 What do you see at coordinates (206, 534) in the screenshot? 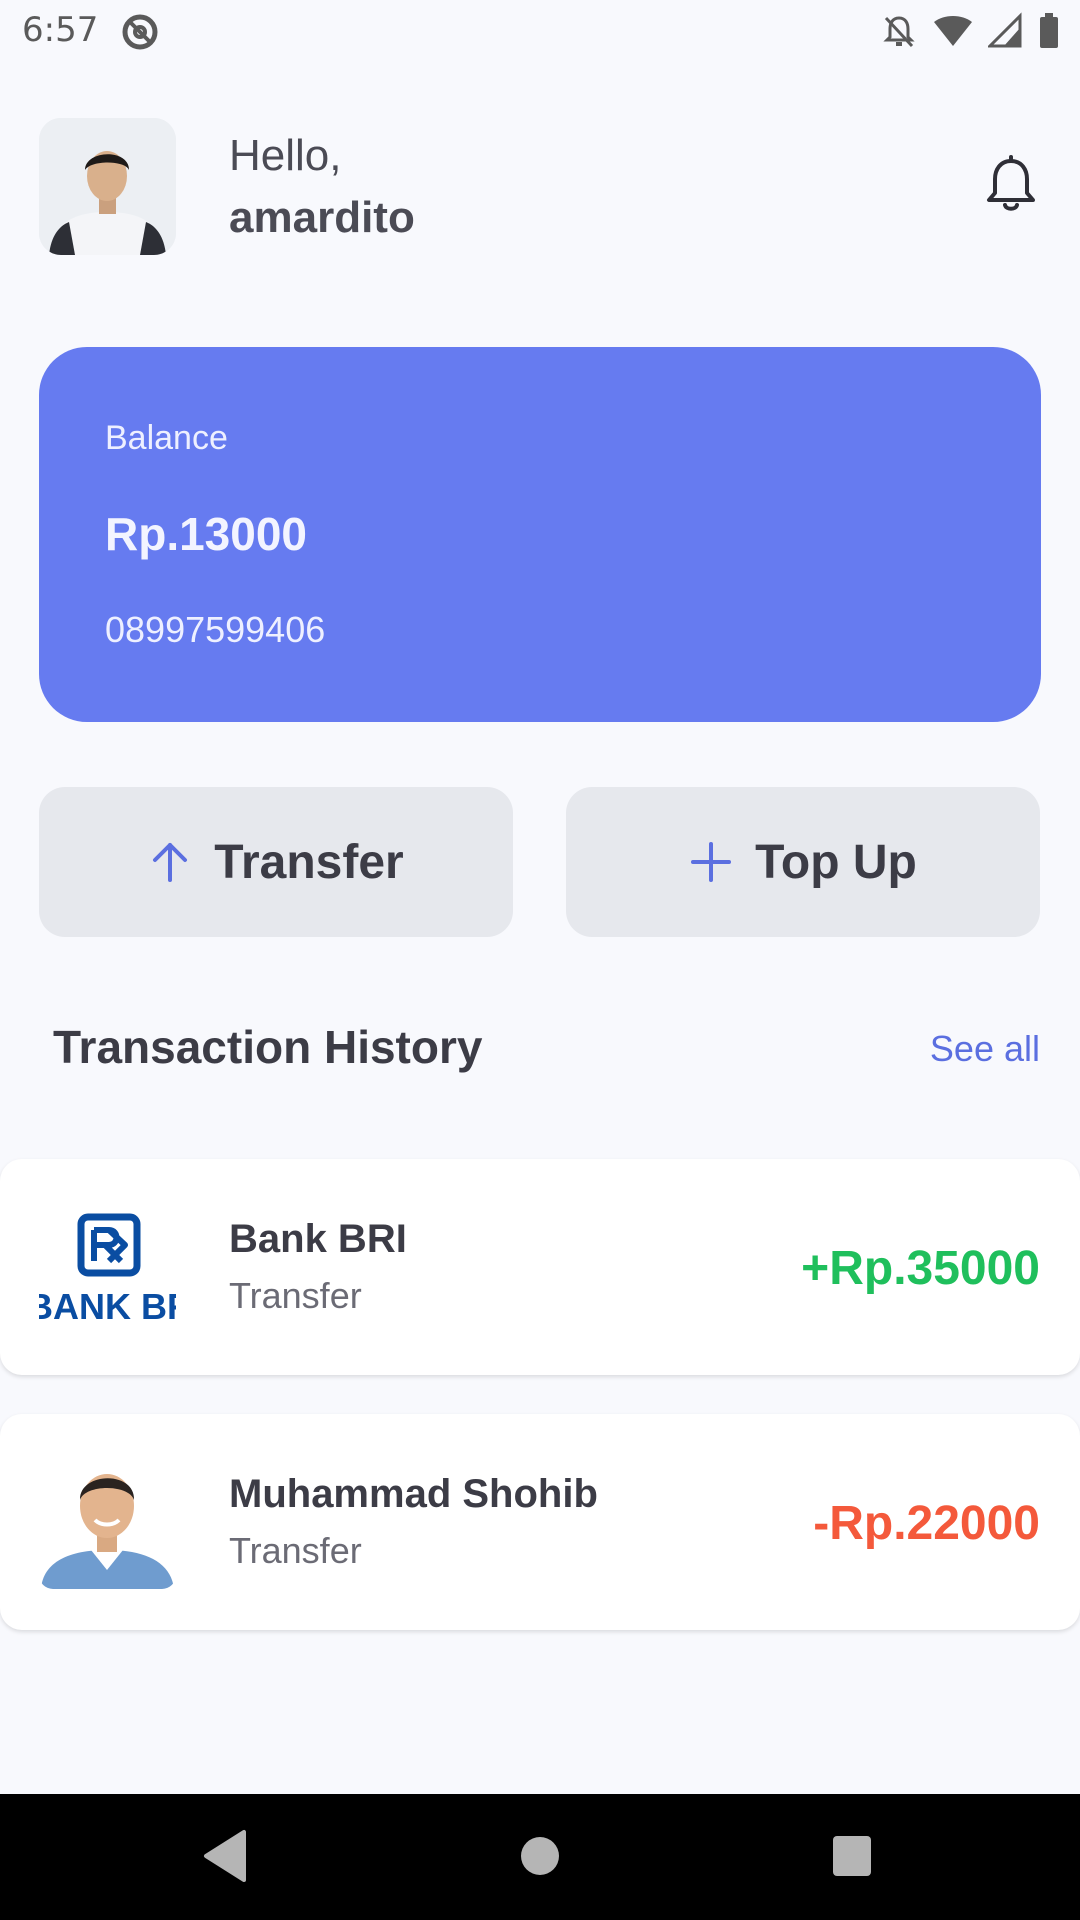
I see `balance-amount: Rp.13000` at bounding box center [206, 534].